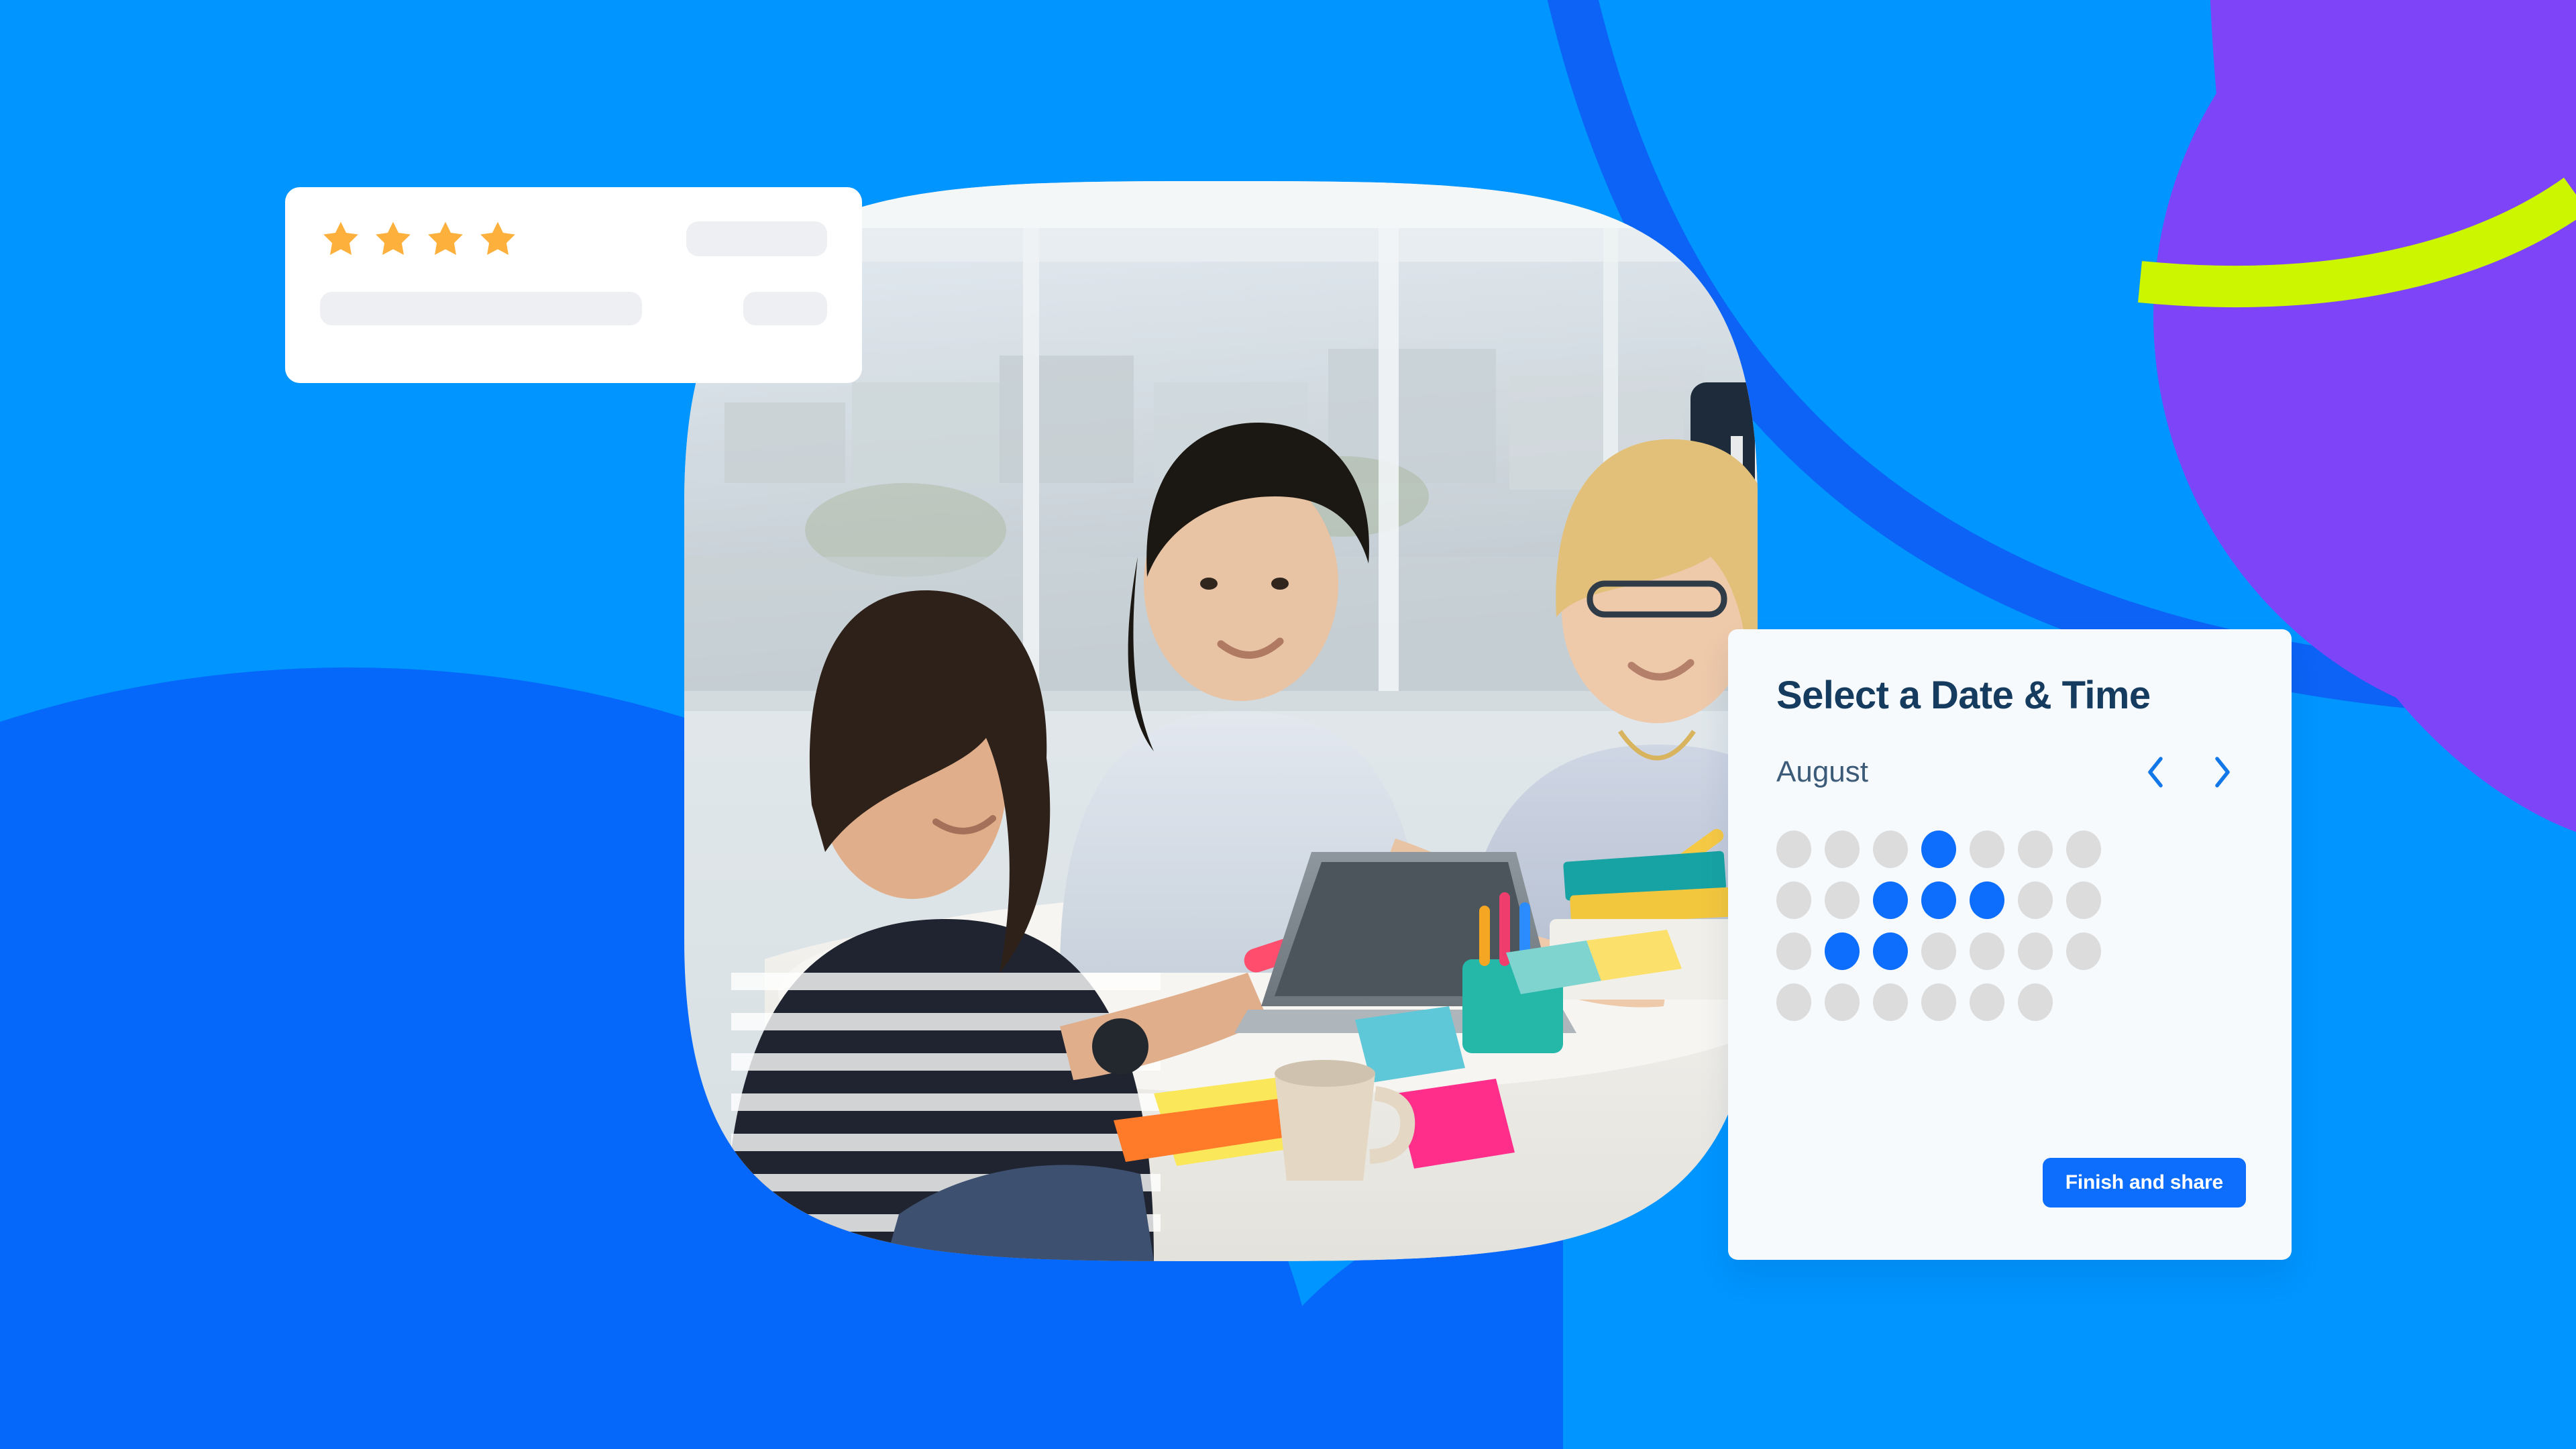  I want to click on chevron-left-icon, so click(2155, 772).